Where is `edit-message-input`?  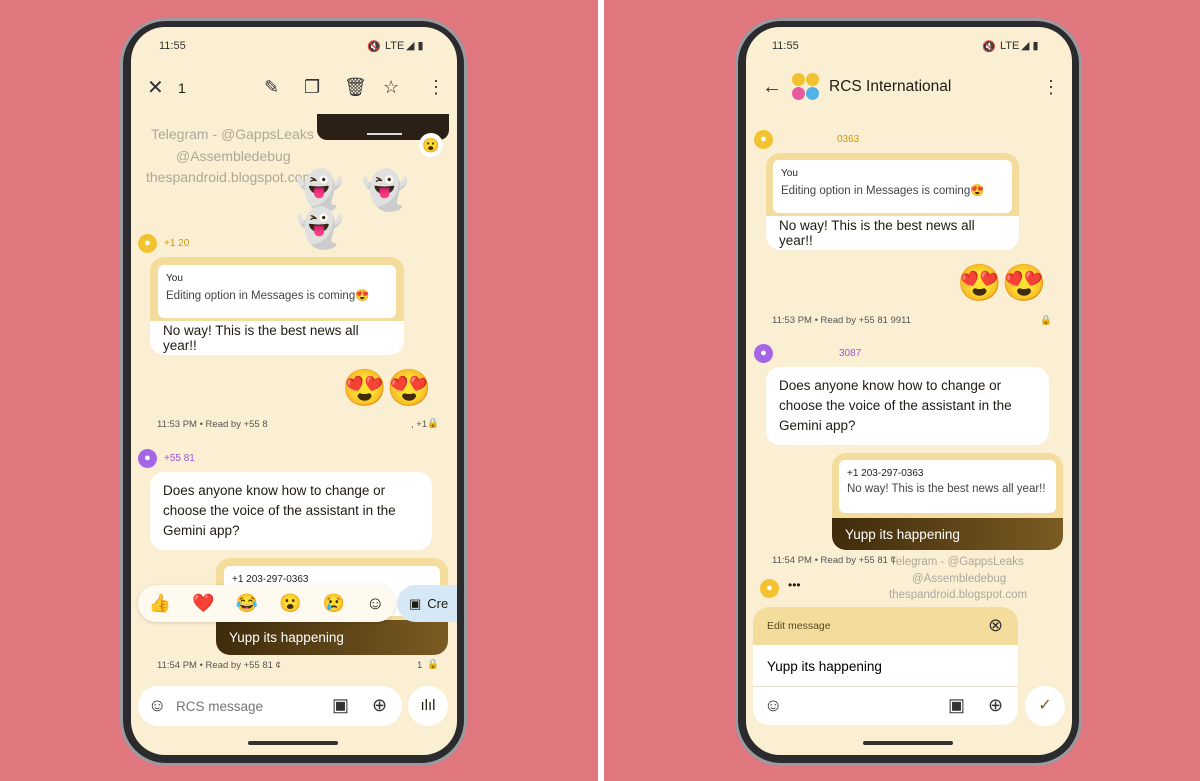
edit-message-input is located at coordinates (882, 666).